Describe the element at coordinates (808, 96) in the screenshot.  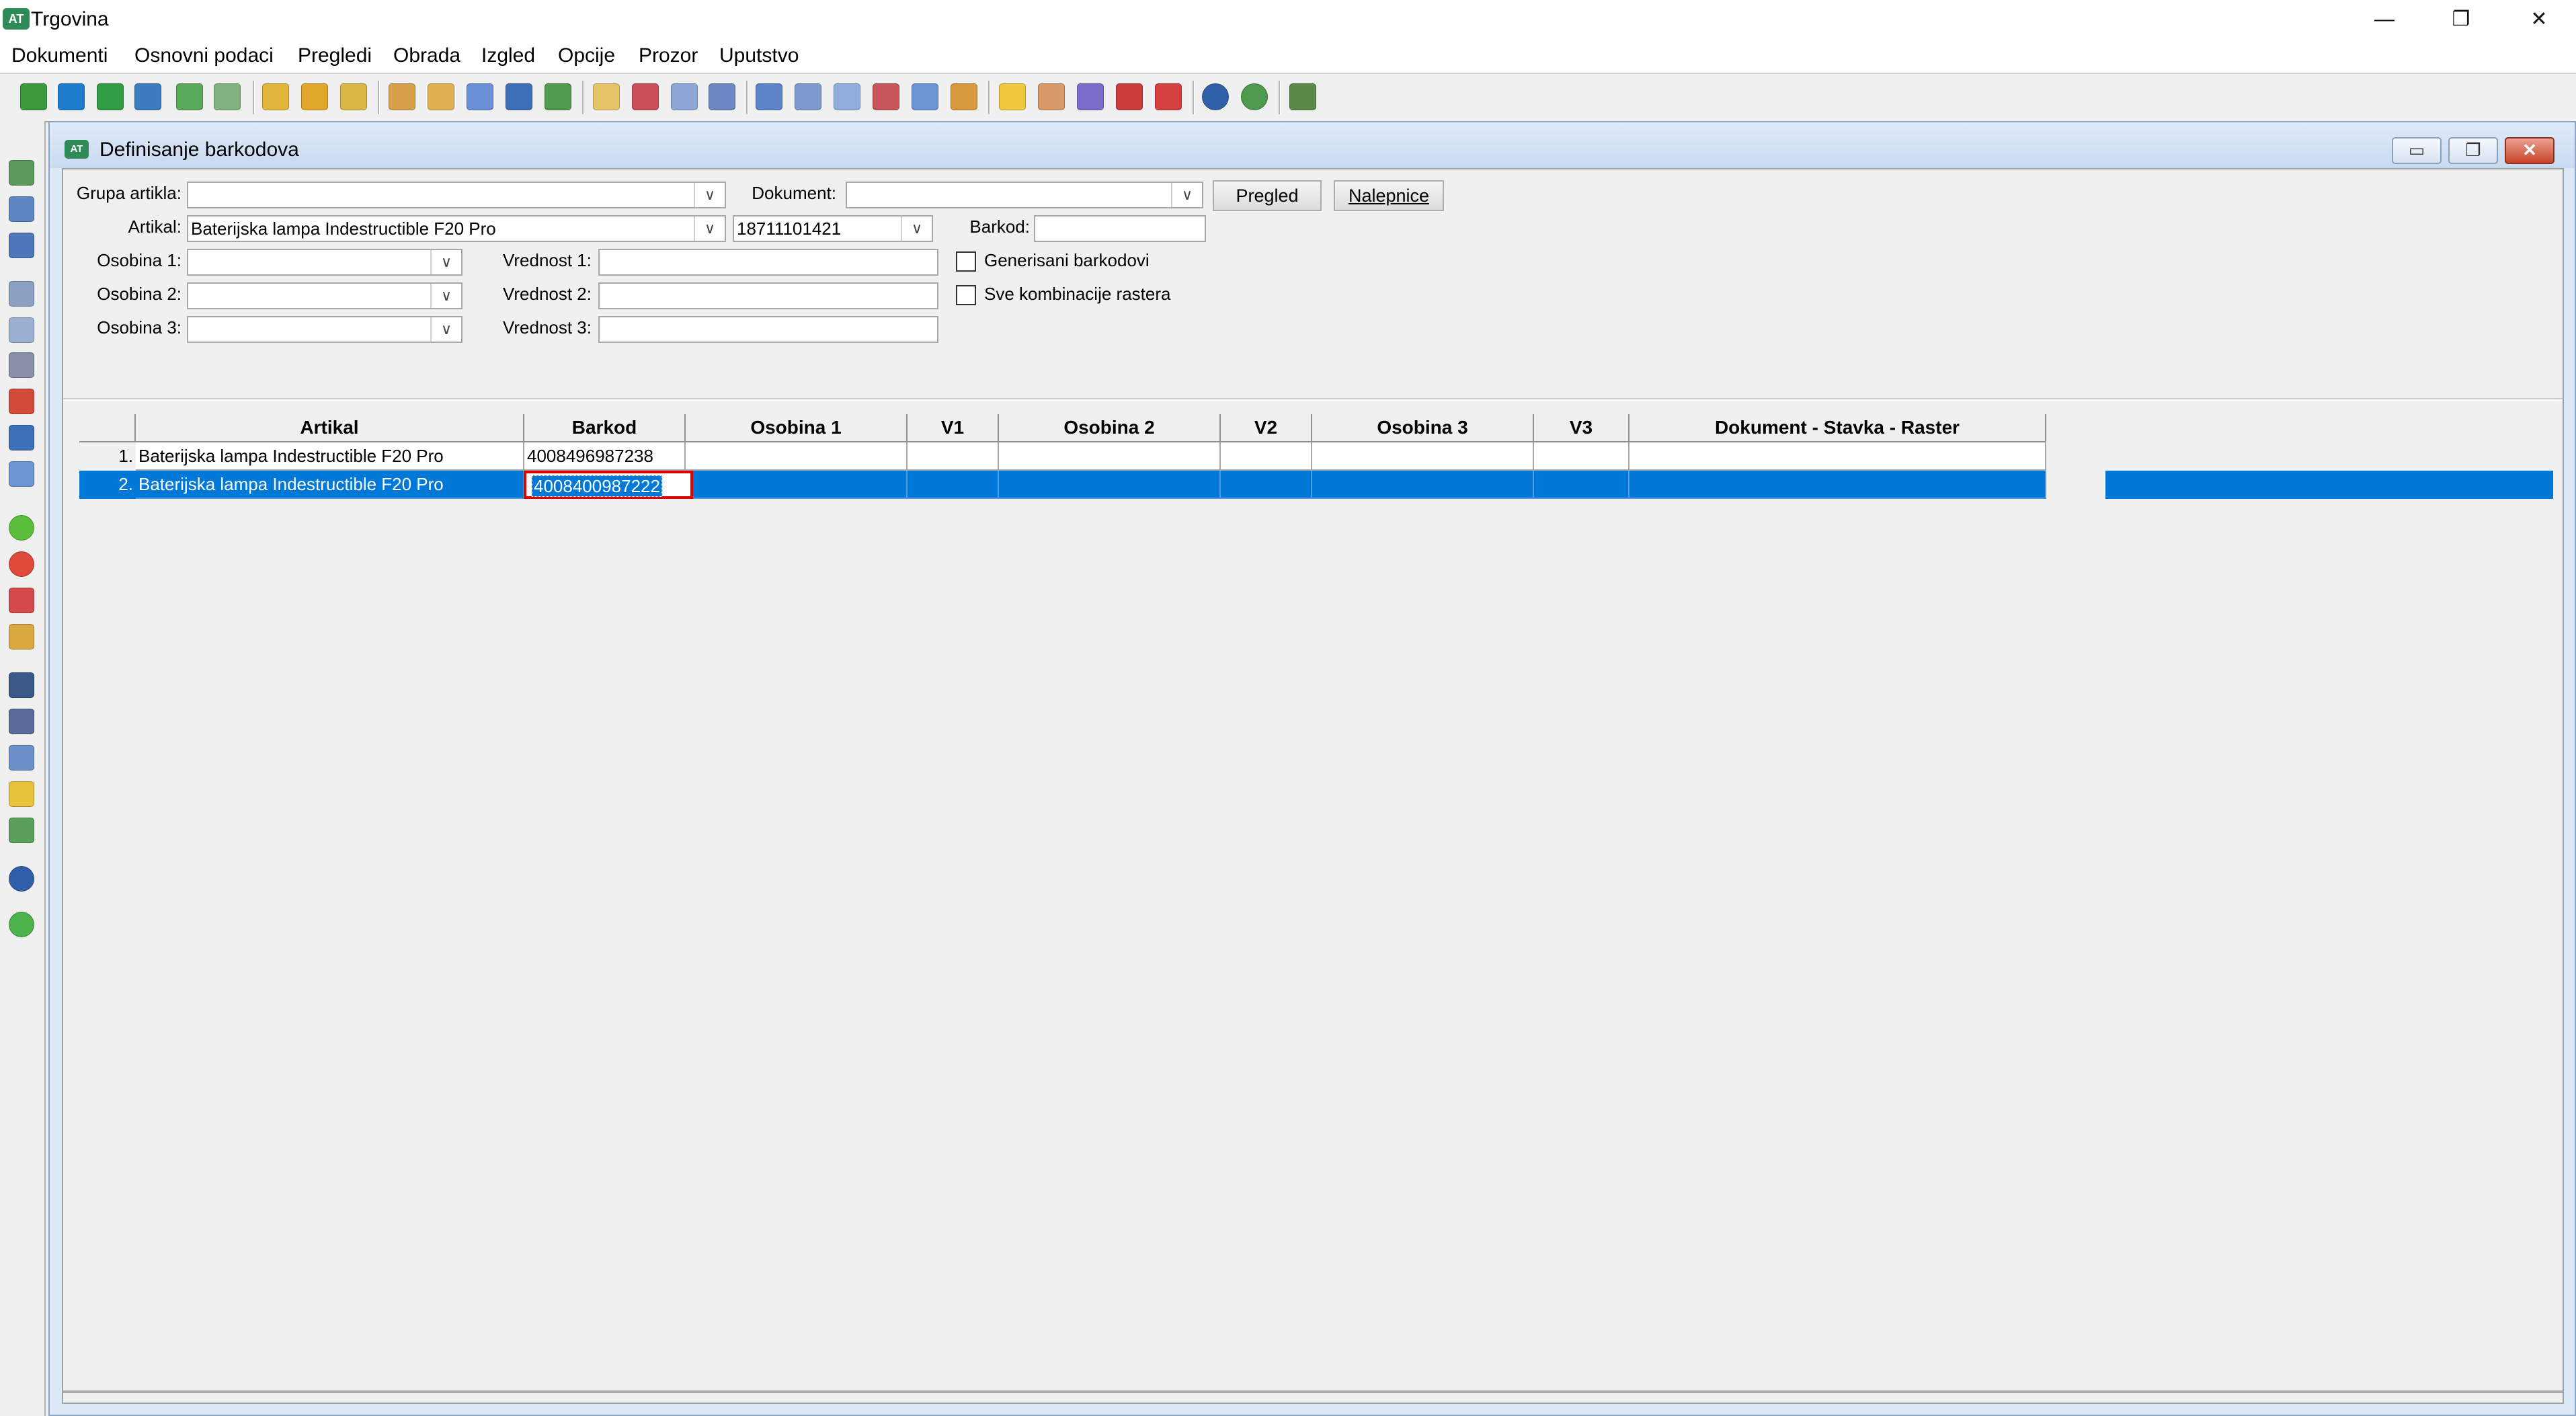
I see `table-icon` at that location.